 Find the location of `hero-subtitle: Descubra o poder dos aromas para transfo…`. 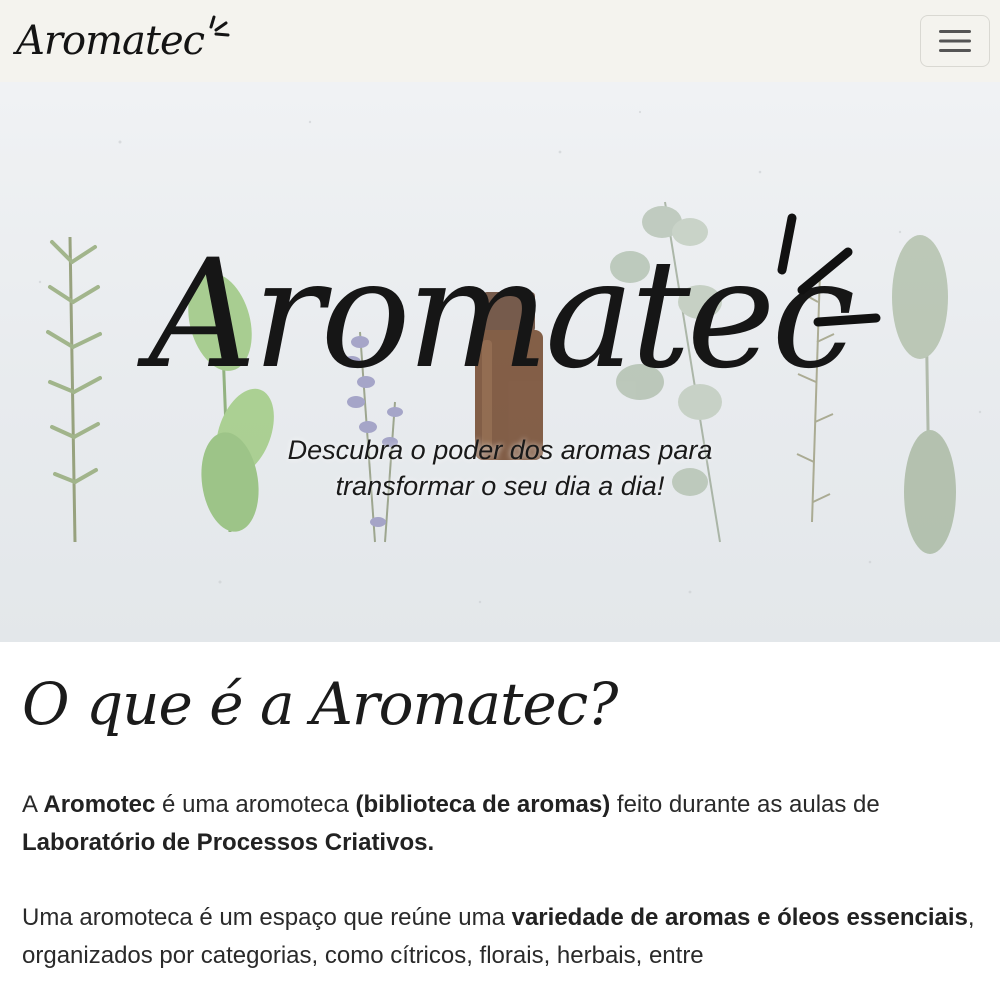

hero-subtitle: Descubra o poder dos aromas para transfo… is located at coordinates (500, 468).